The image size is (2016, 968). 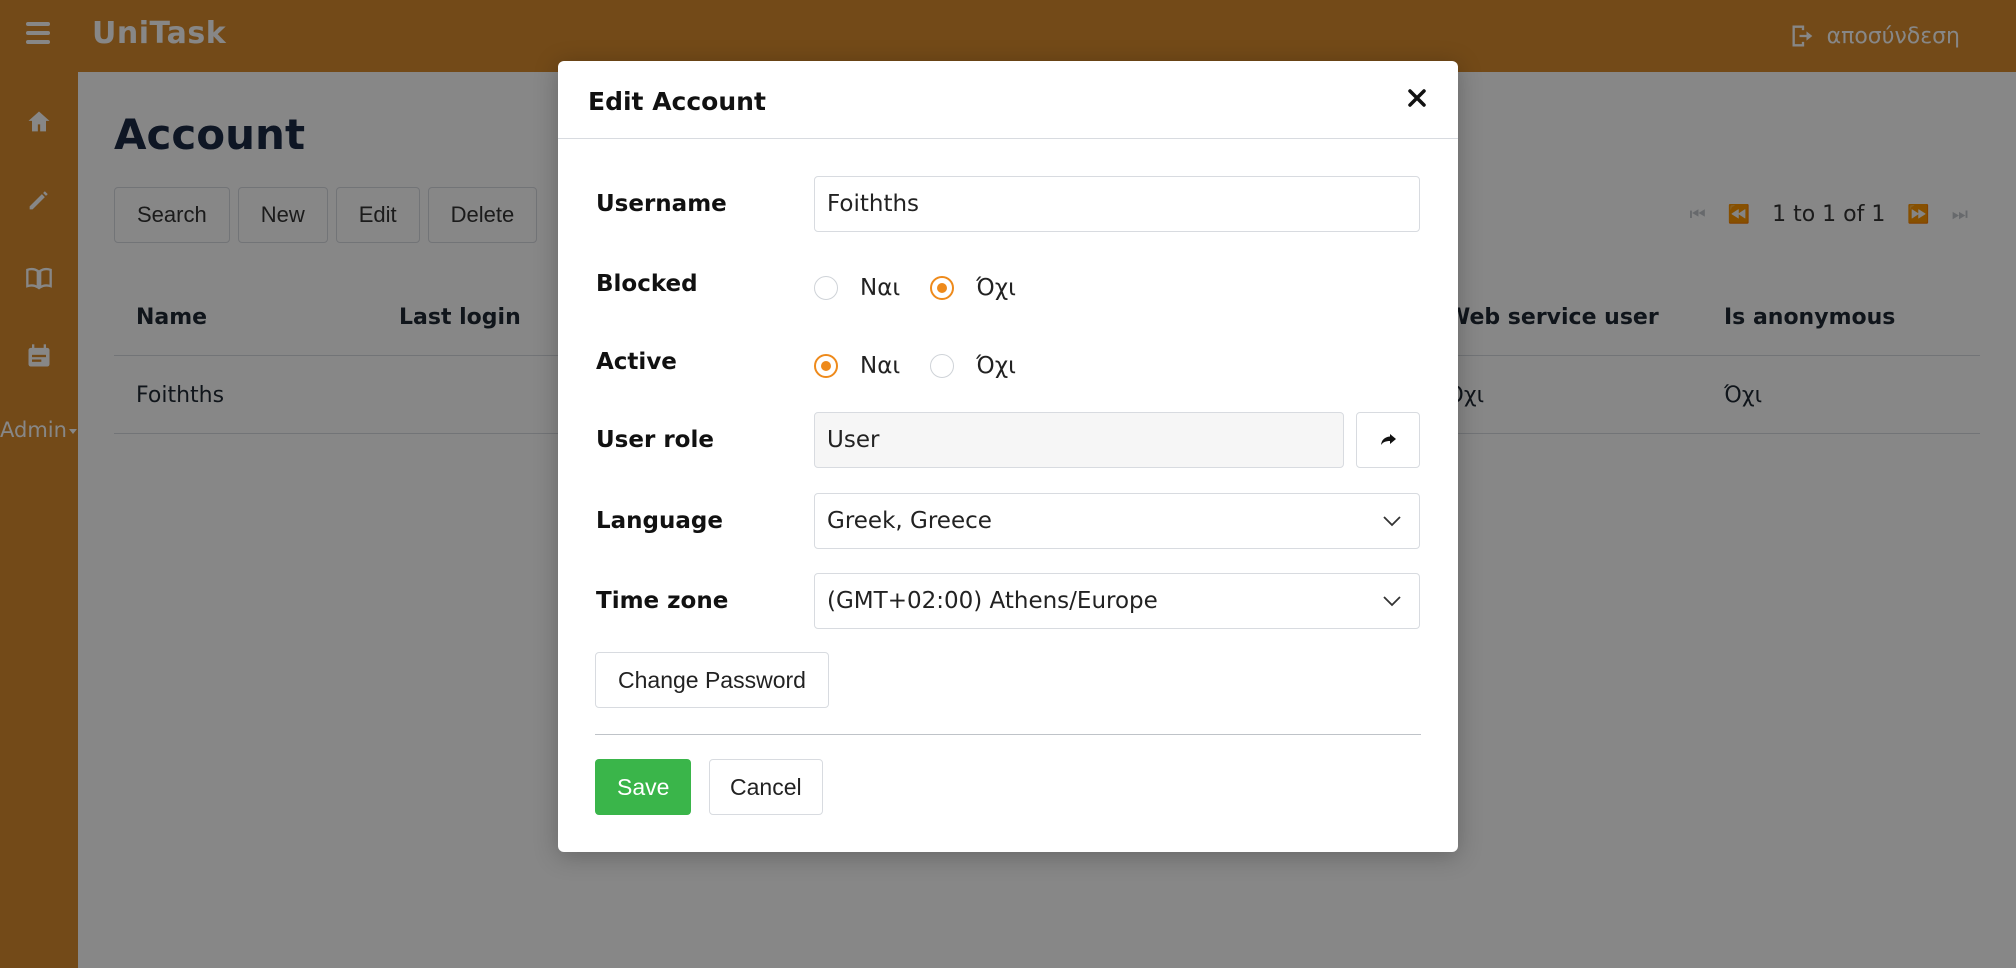 I want to click on blocked-radio-group: Ναι Όχι, so click(x=930, y=288).